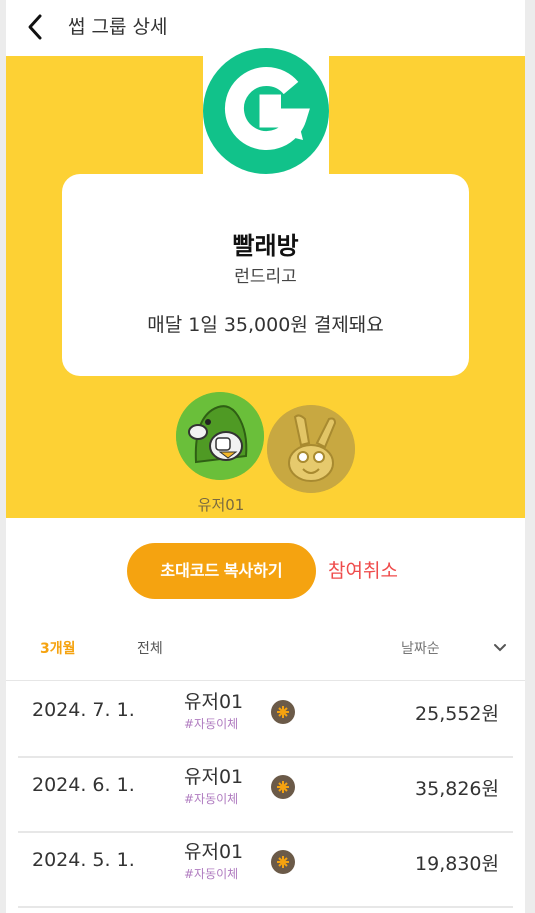 The image size is (535, 913). Describe the element at coordinates (457, 714) in the screenshot. I see `payment-amount: 25,552원` at that location.